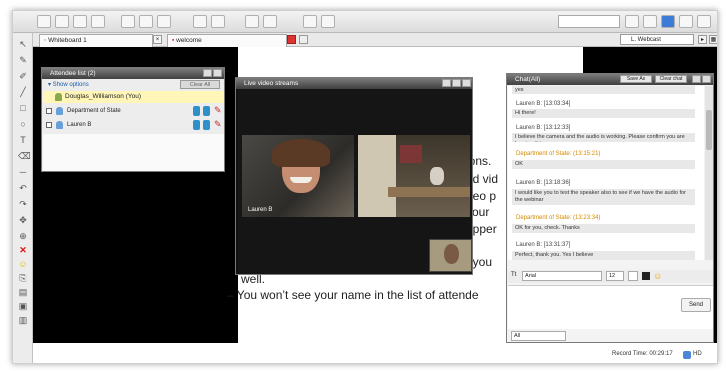  Describe the element at coordinates (709, 130) in the screenshot. I see `chat-scroll-thumb` at that location.